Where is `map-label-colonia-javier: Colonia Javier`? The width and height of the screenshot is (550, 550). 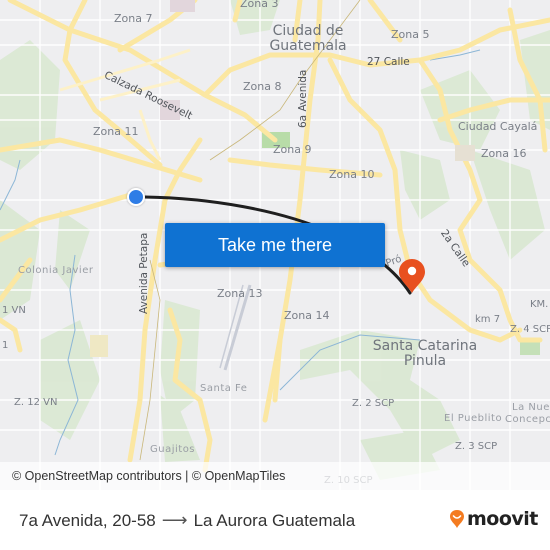
map-label-colonia-javier: Colonia Javier is located at coordinates (56, 270).